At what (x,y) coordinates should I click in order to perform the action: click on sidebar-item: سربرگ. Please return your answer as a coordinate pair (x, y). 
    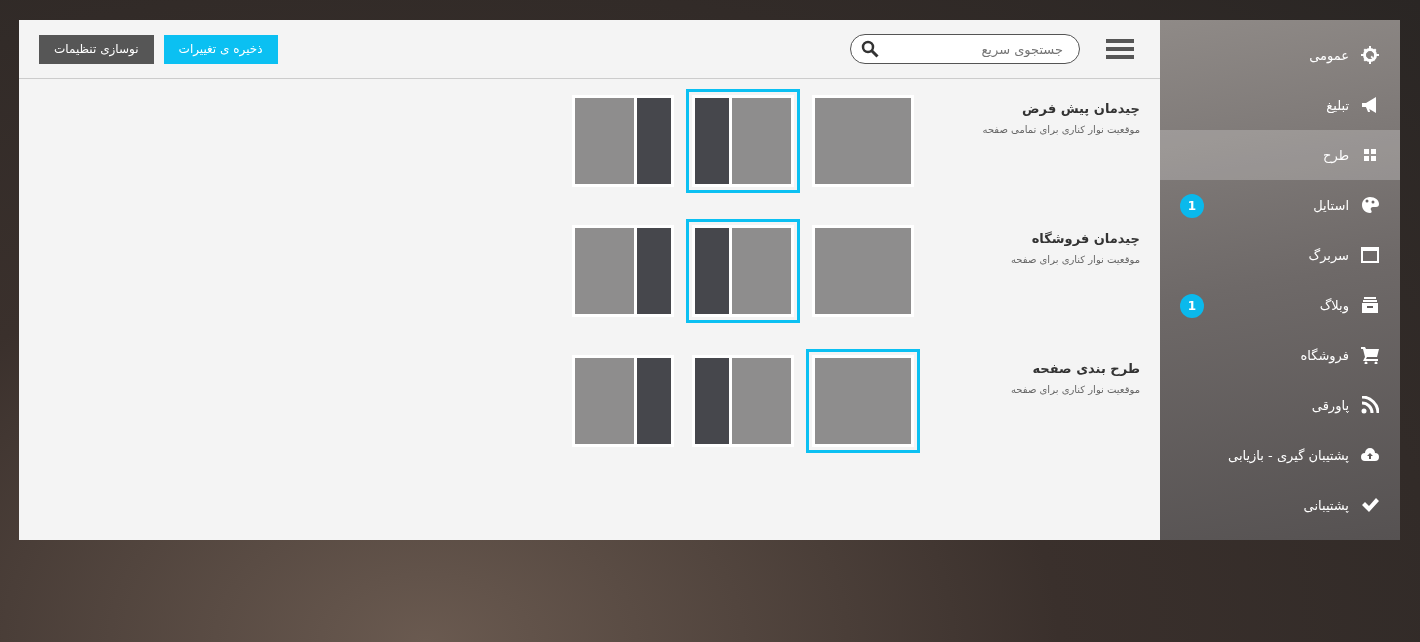
    Looking at the image, I should click on (1280, 255).